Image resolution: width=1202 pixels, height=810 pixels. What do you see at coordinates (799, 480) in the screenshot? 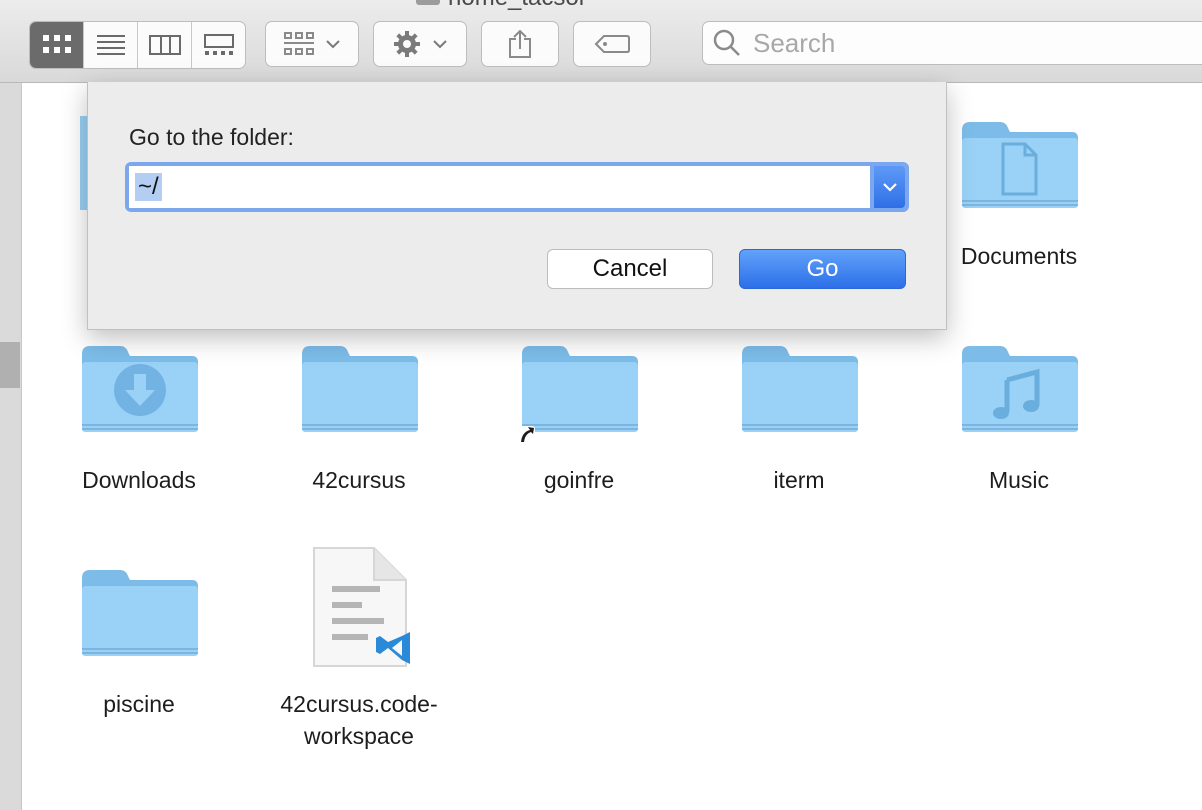
I see `file-label: iterm` at bounding box center [799, 480].